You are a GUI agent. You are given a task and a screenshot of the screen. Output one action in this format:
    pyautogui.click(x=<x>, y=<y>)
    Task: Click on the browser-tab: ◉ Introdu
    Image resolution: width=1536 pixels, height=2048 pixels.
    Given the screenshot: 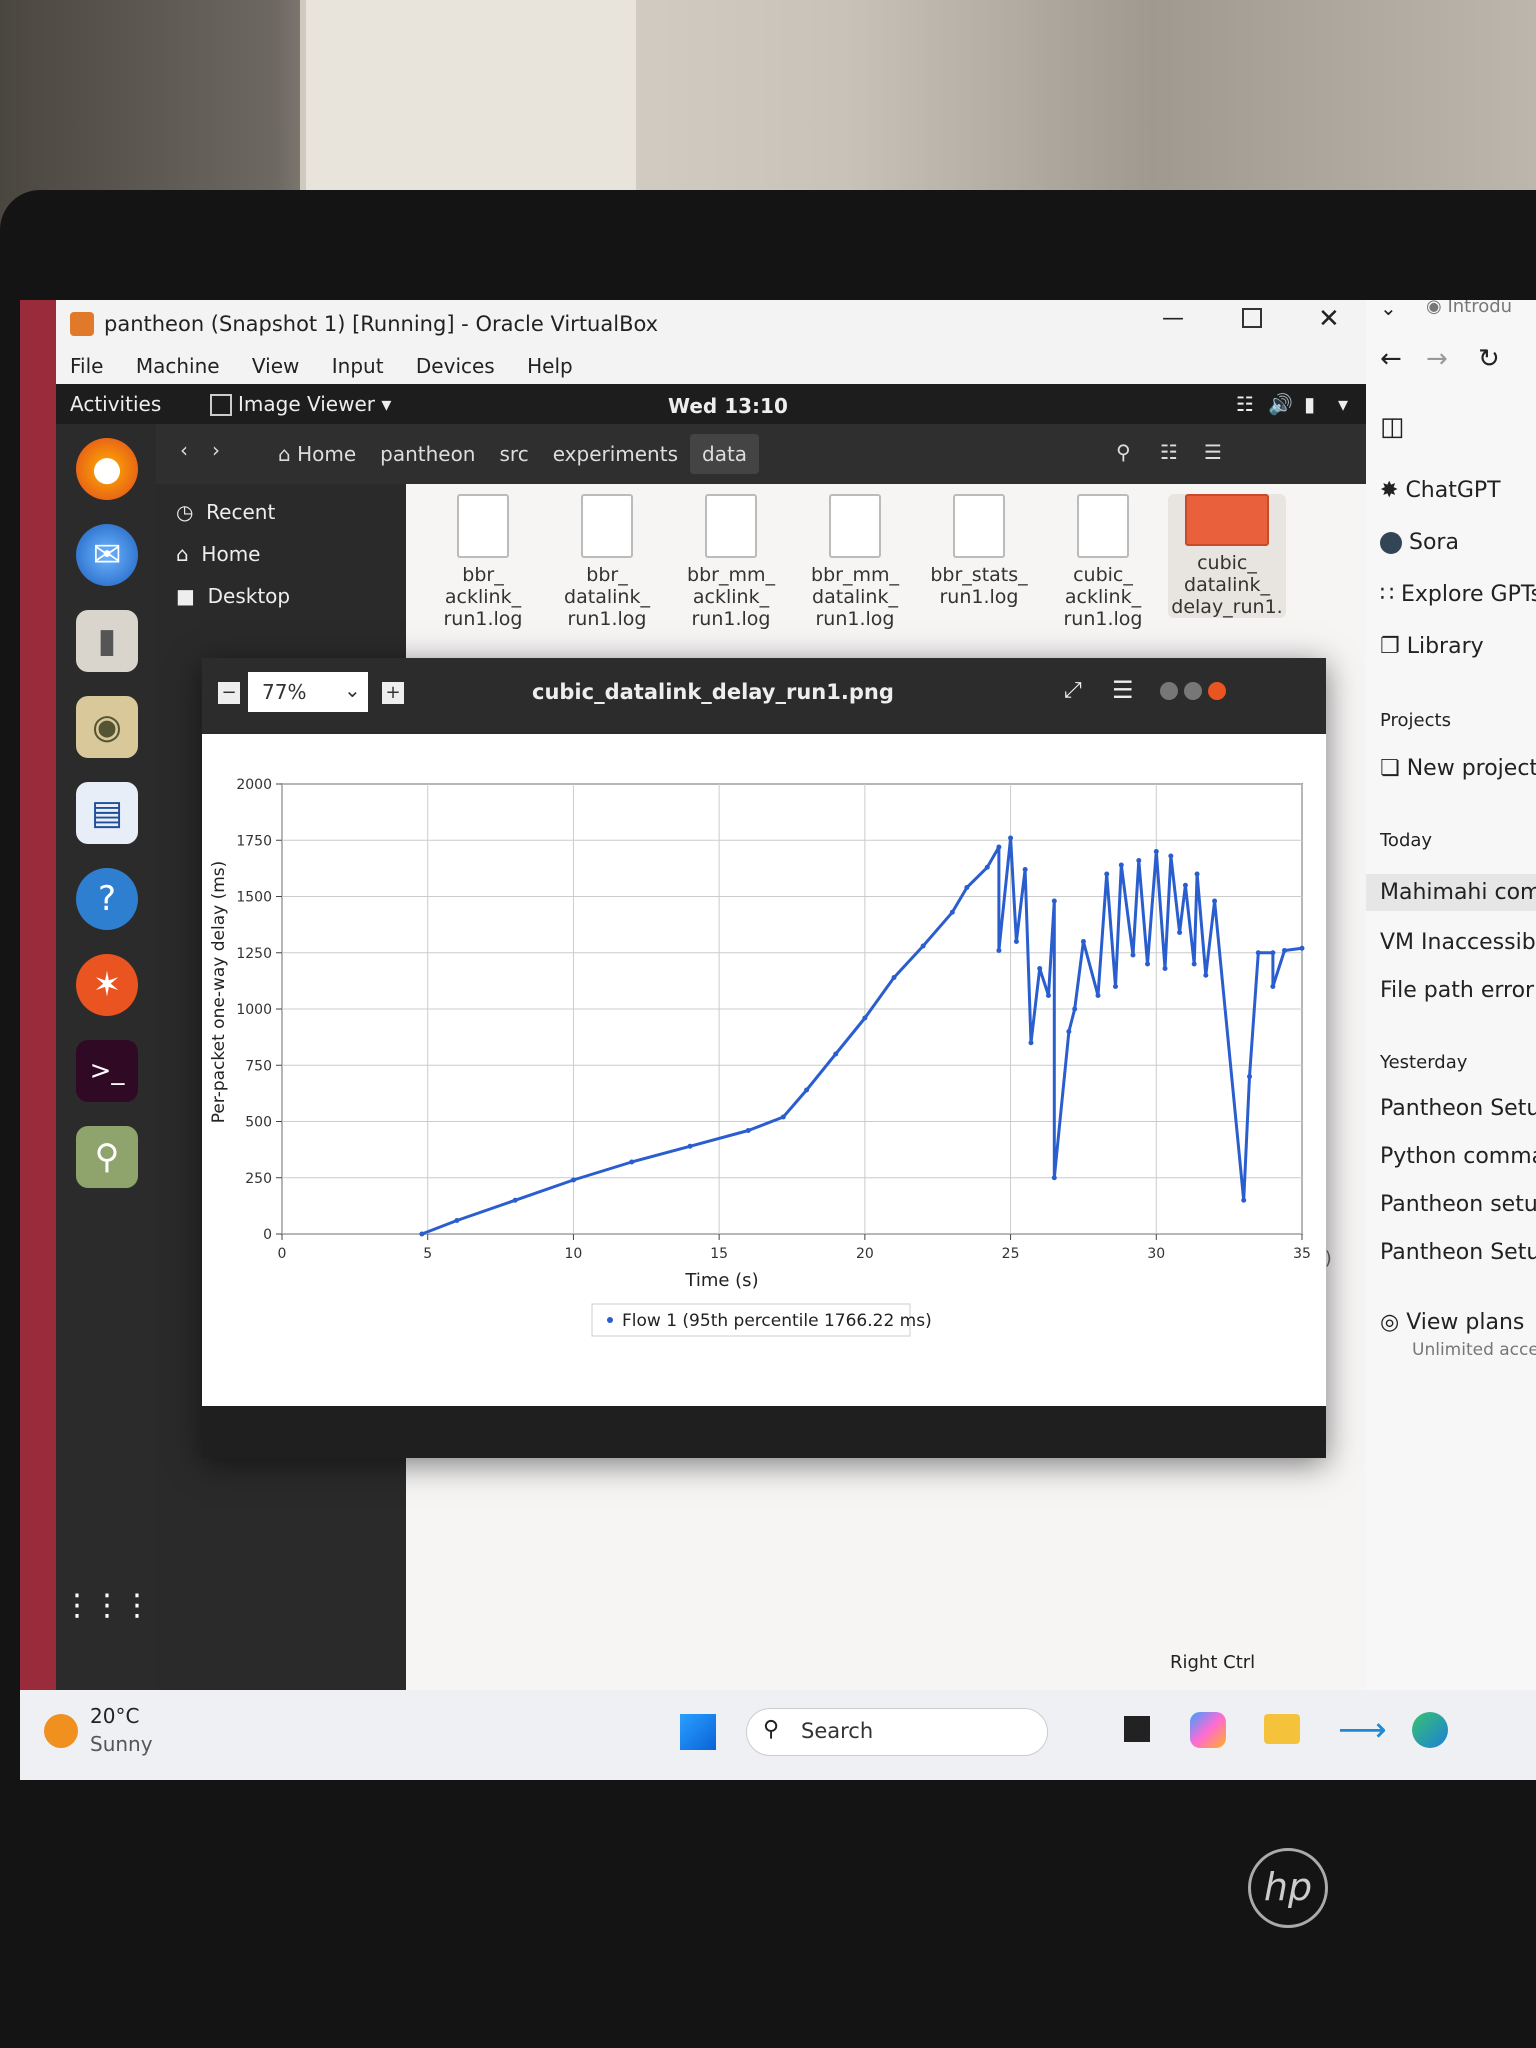 What is the action you would take?
    pyautogui.click(x=1469, y=308)
    